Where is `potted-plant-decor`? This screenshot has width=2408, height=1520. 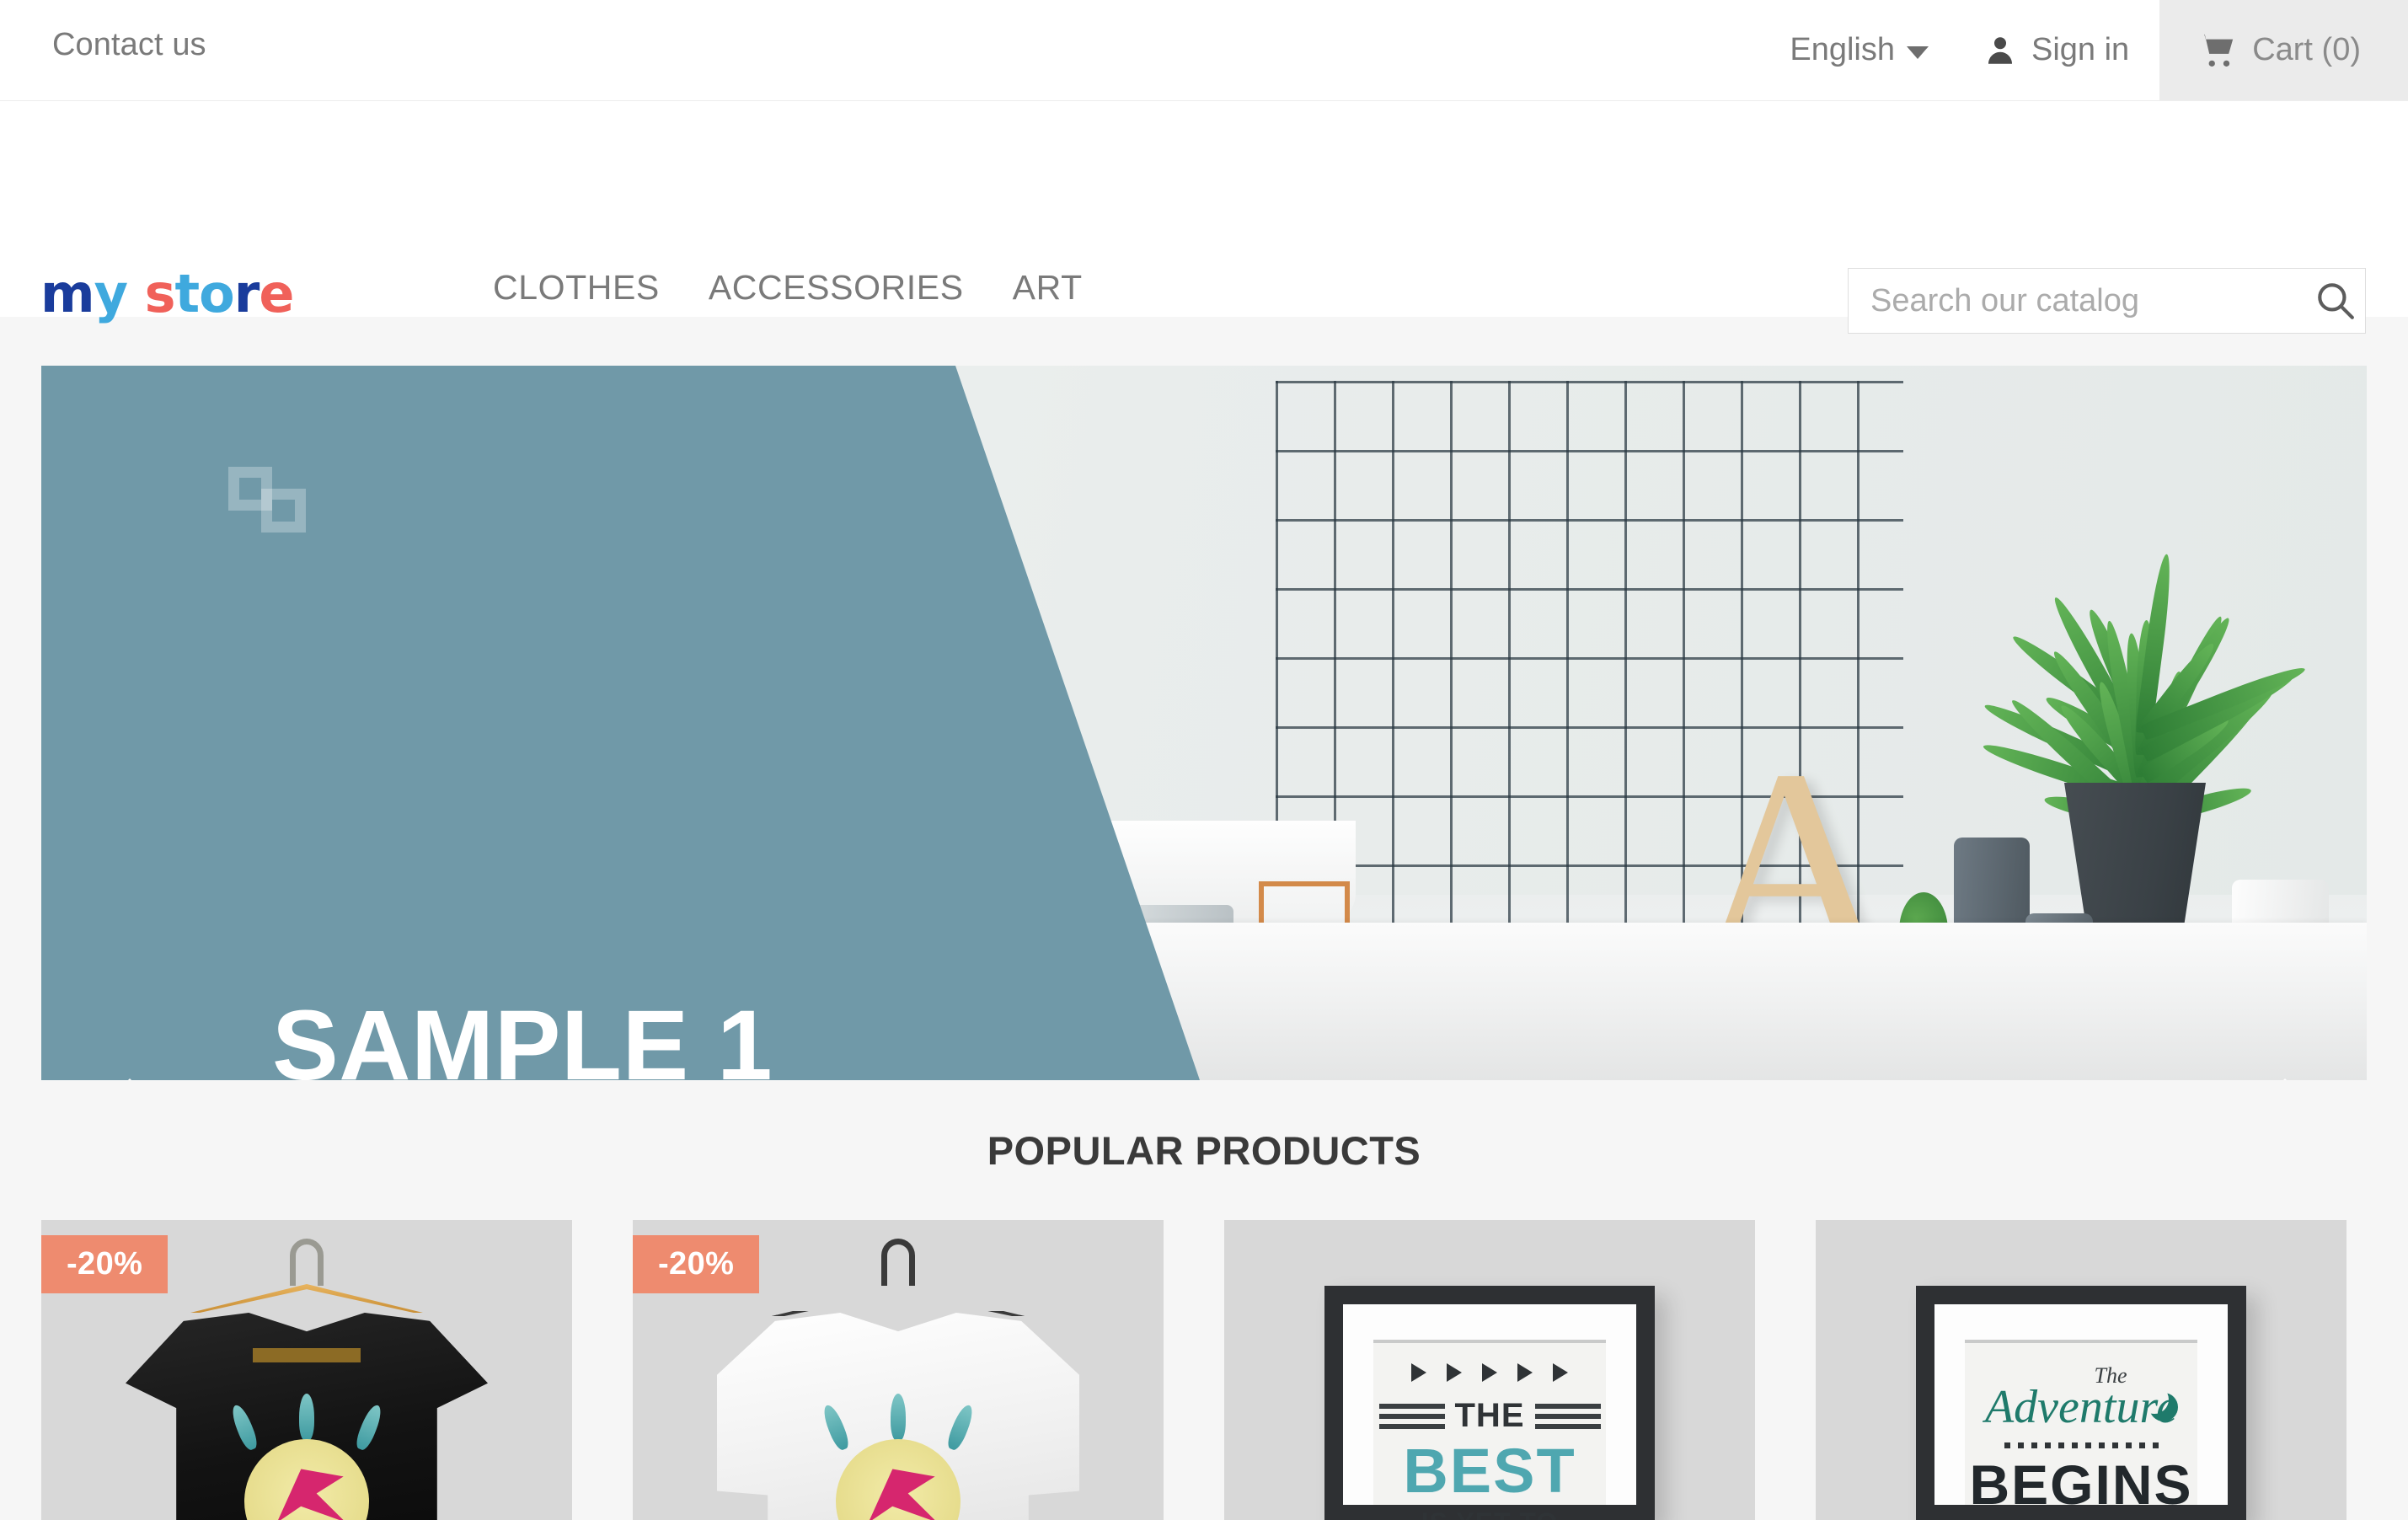
potted-plant-decor is located at coordinates (2135, 648).